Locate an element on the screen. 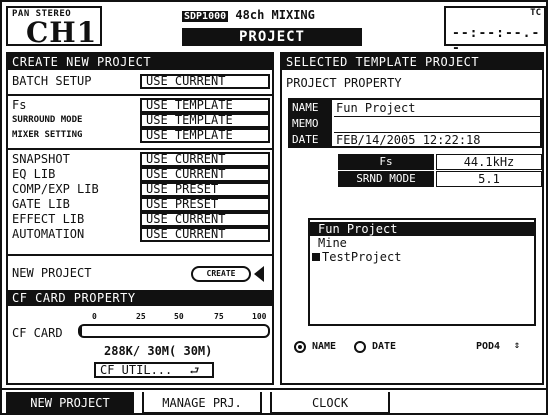 The width and height of the screenshot is (548, 415). sort-date-label: DATE is located at coordinates (384, 346).